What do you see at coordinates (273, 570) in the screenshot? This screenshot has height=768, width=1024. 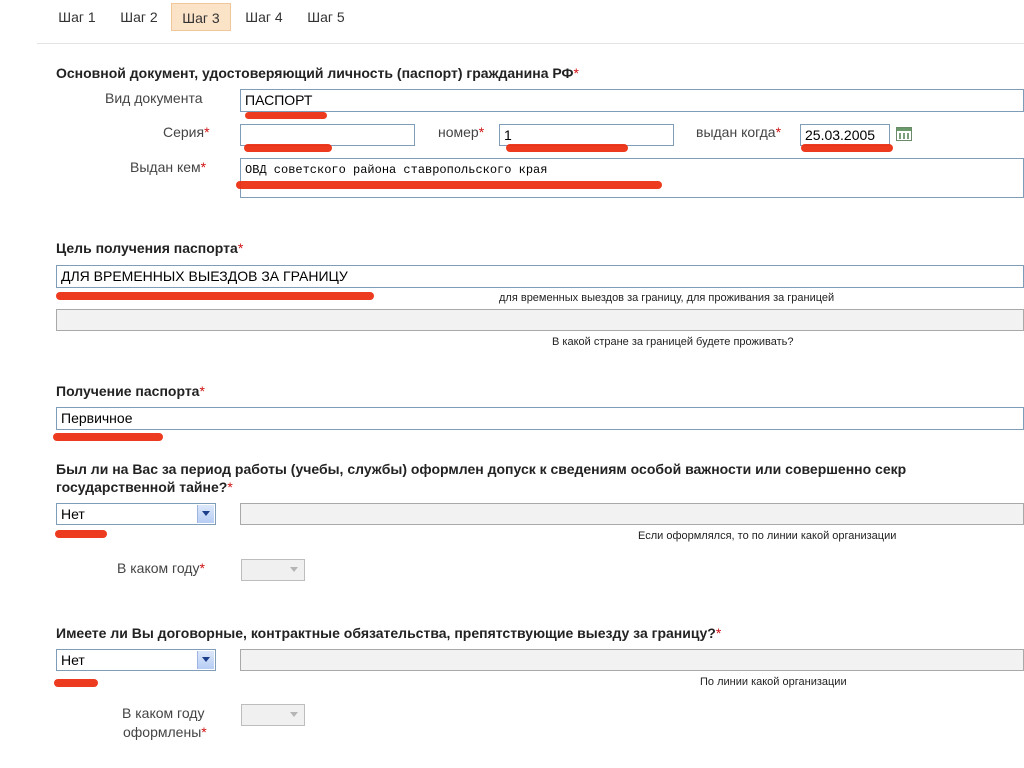 I see `clearance-year-select` at bounding box center [273, 570].